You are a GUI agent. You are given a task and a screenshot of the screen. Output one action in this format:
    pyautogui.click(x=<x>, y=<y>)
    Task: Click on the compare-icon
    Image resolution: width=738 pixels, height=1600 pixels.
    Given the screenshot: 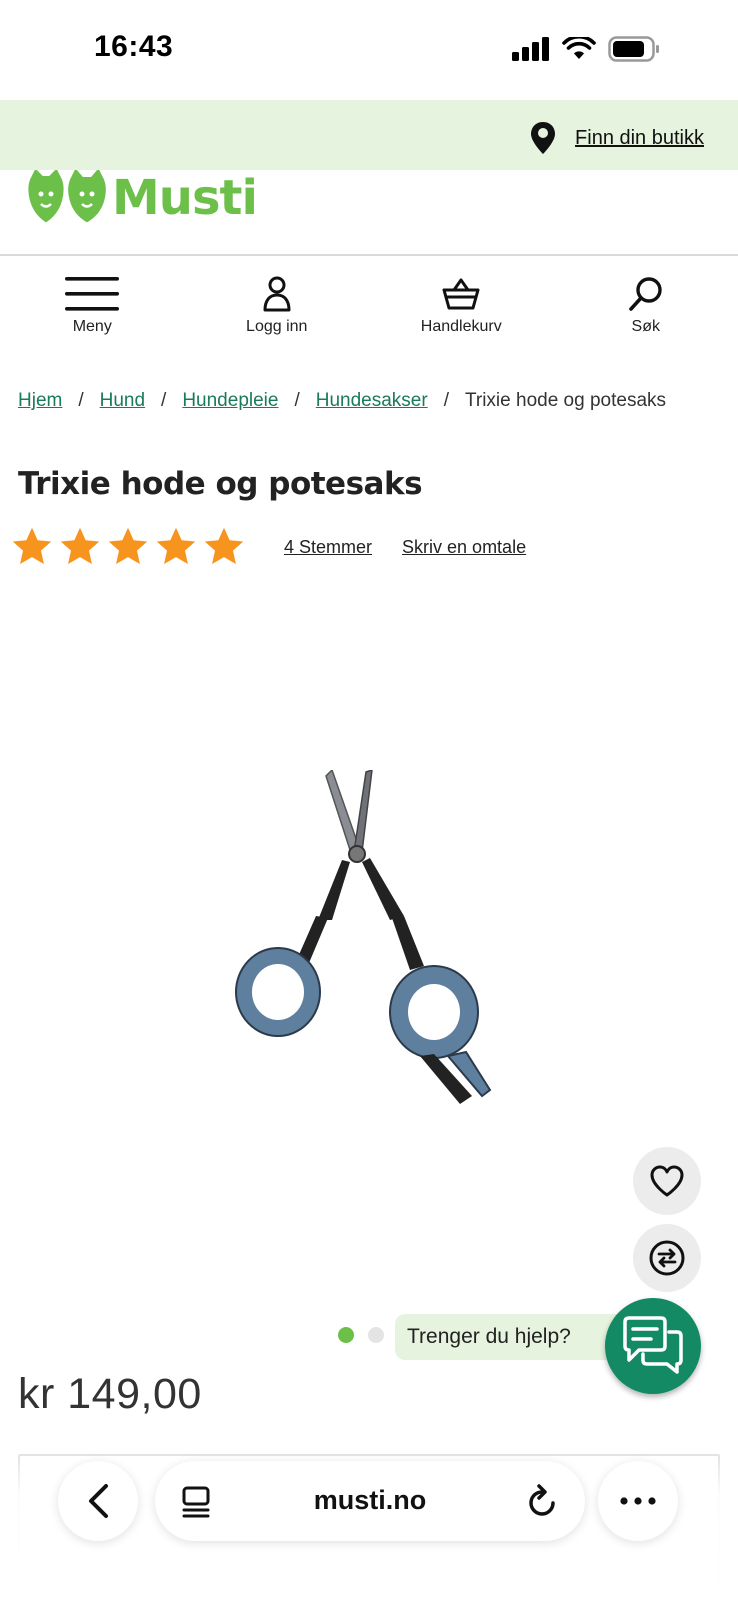 What is the action you would take?
    pyautogui.click(x=667, y=1258)
    